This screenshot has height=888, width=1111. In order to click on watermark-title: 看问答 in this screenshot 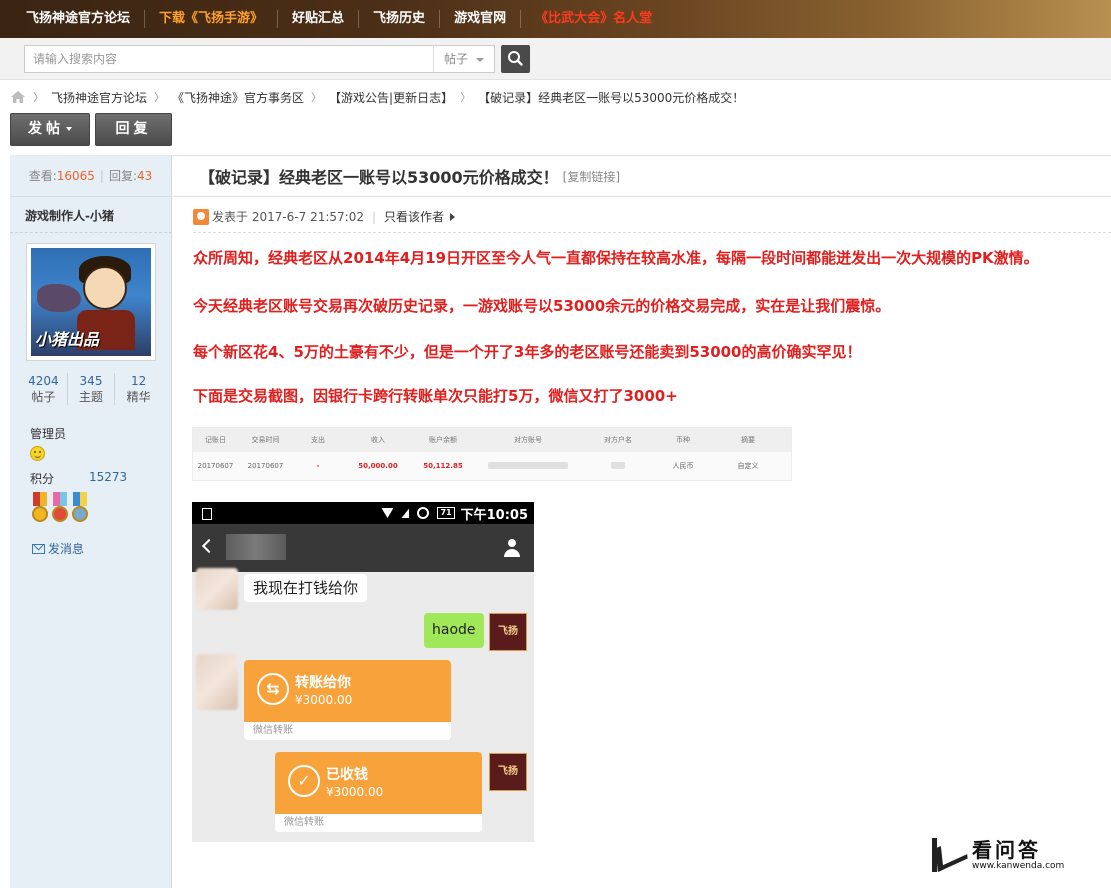, I will do `click(1006, 850)`.